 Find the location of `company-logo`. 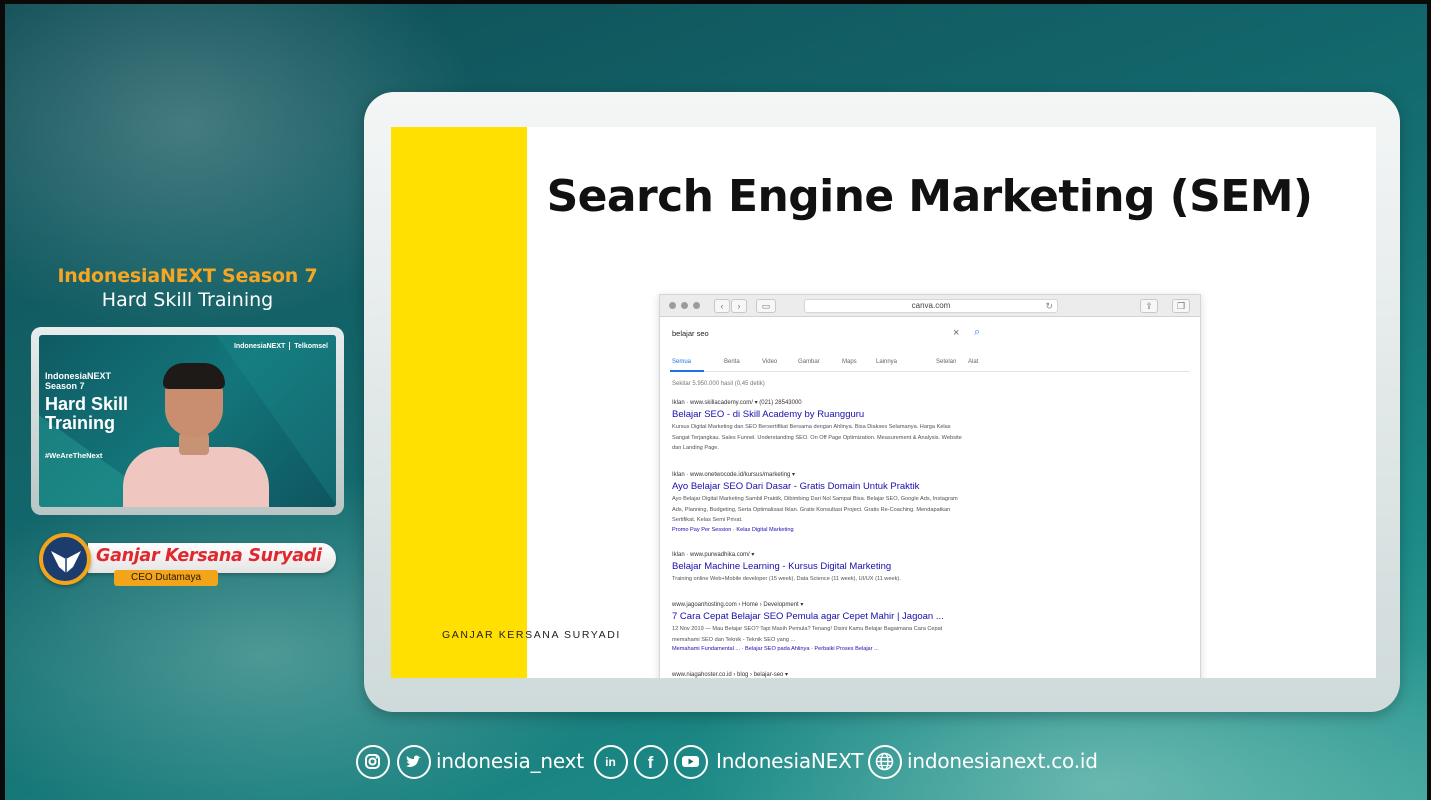

company-logo is located at coordinates (65, 559).